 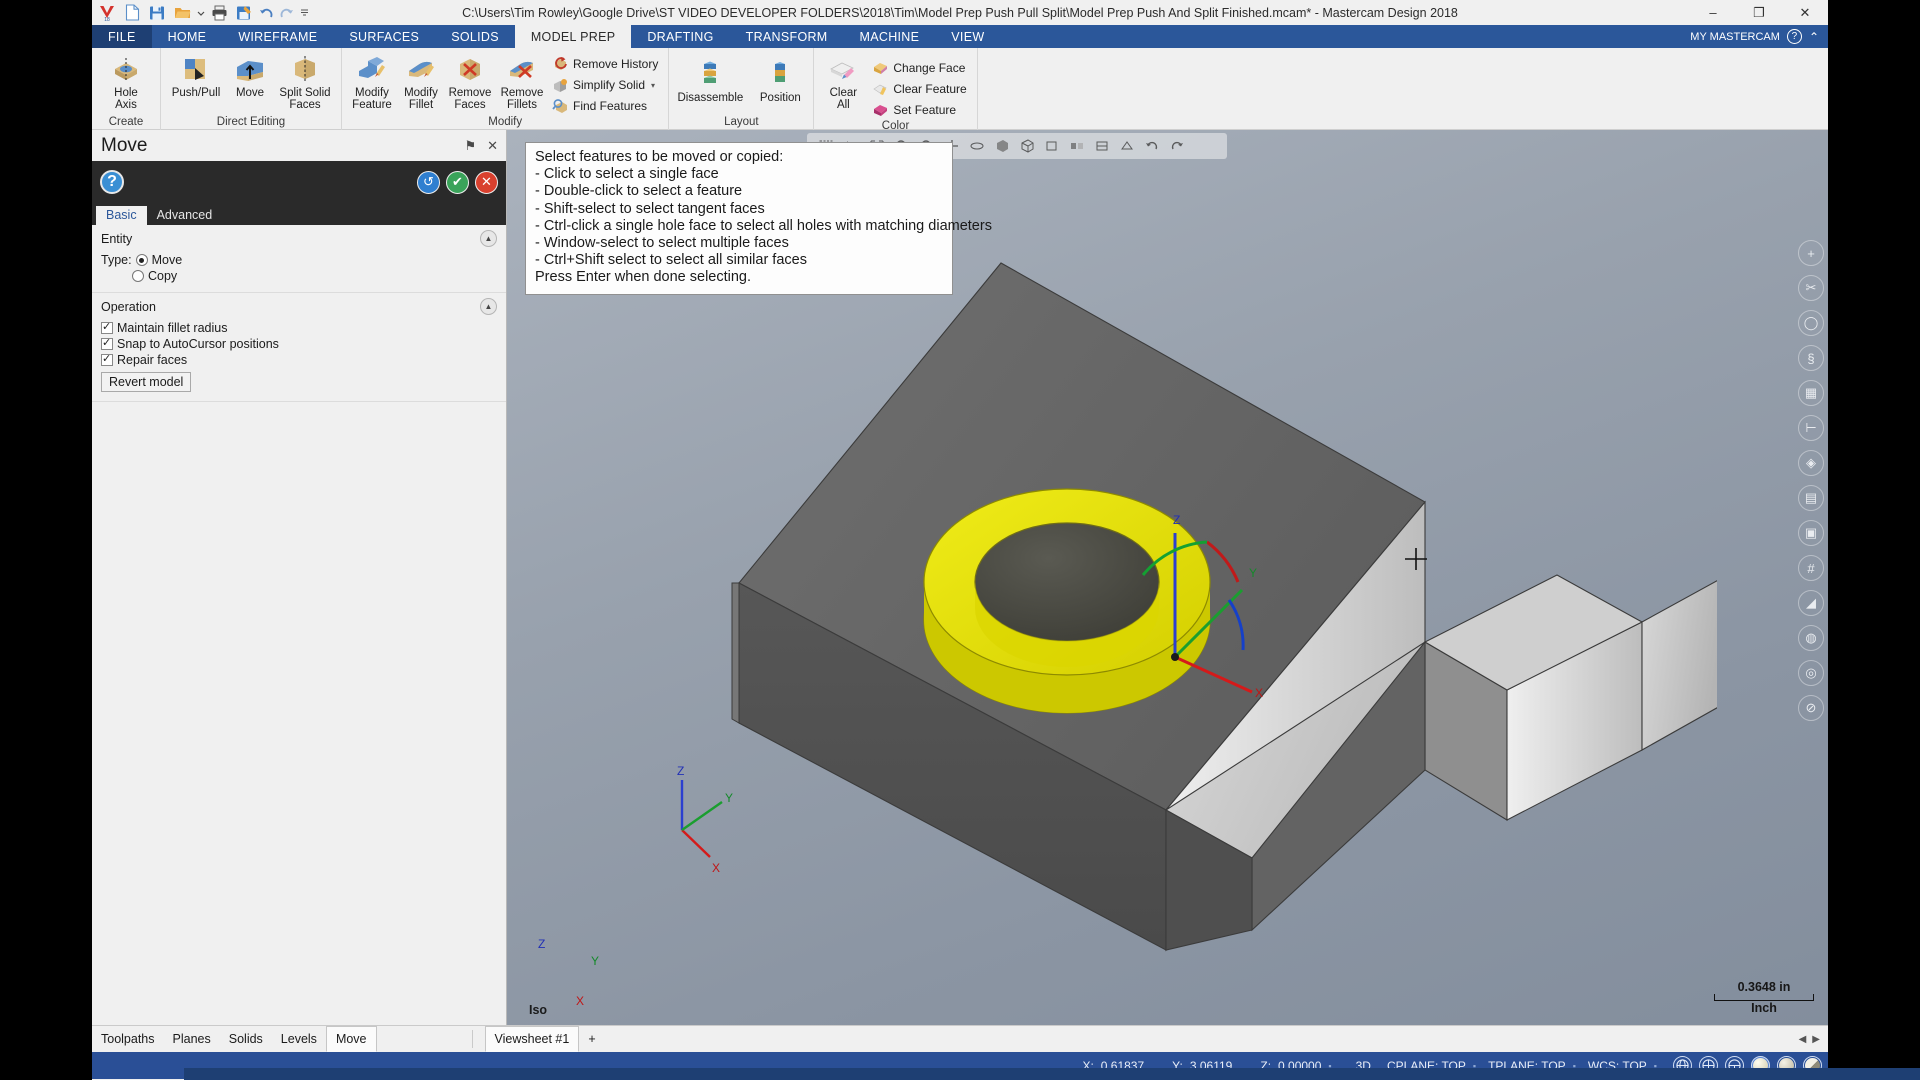 What do you see at coordinates (1764, 997) in the screenshot?
I see `scale-bar` at bounding box center [1764, 997].